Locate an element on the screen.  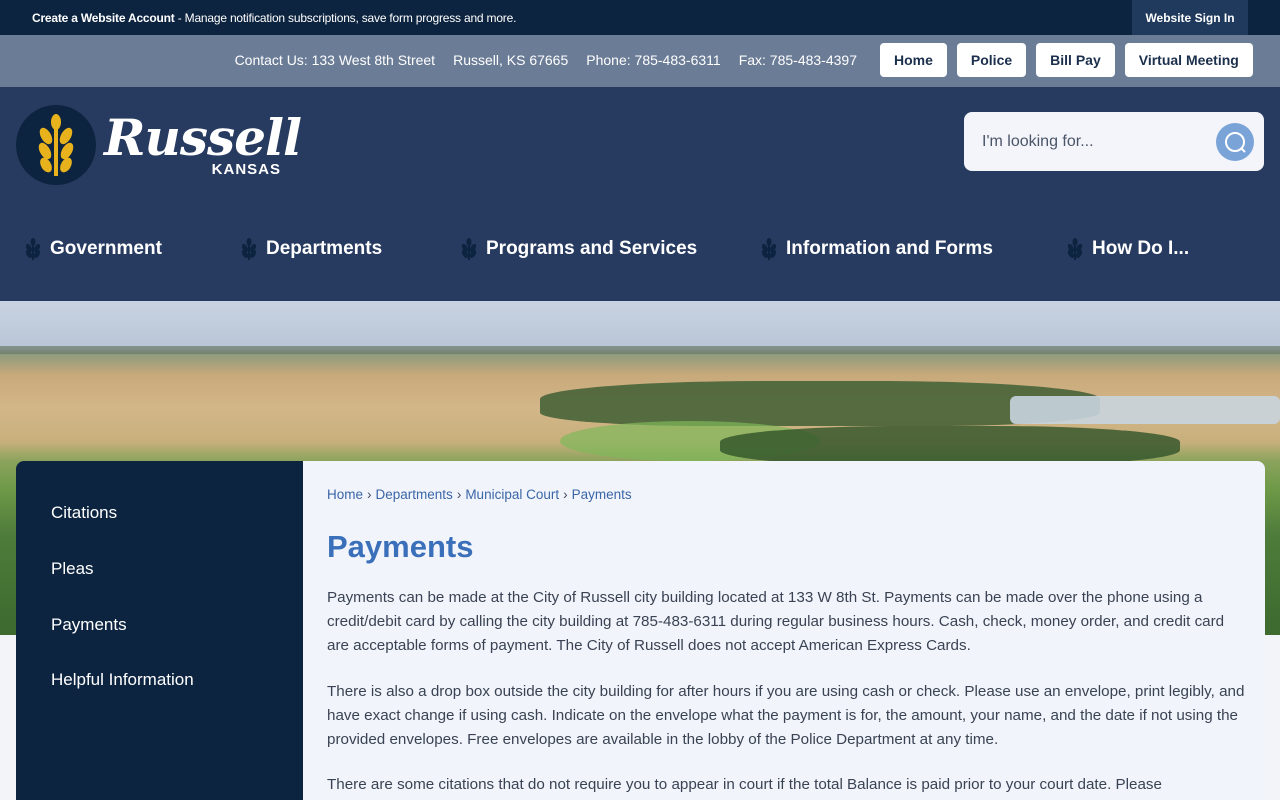
logo-wordmark: Russell KANSAS is located at coordinates (203, 142).